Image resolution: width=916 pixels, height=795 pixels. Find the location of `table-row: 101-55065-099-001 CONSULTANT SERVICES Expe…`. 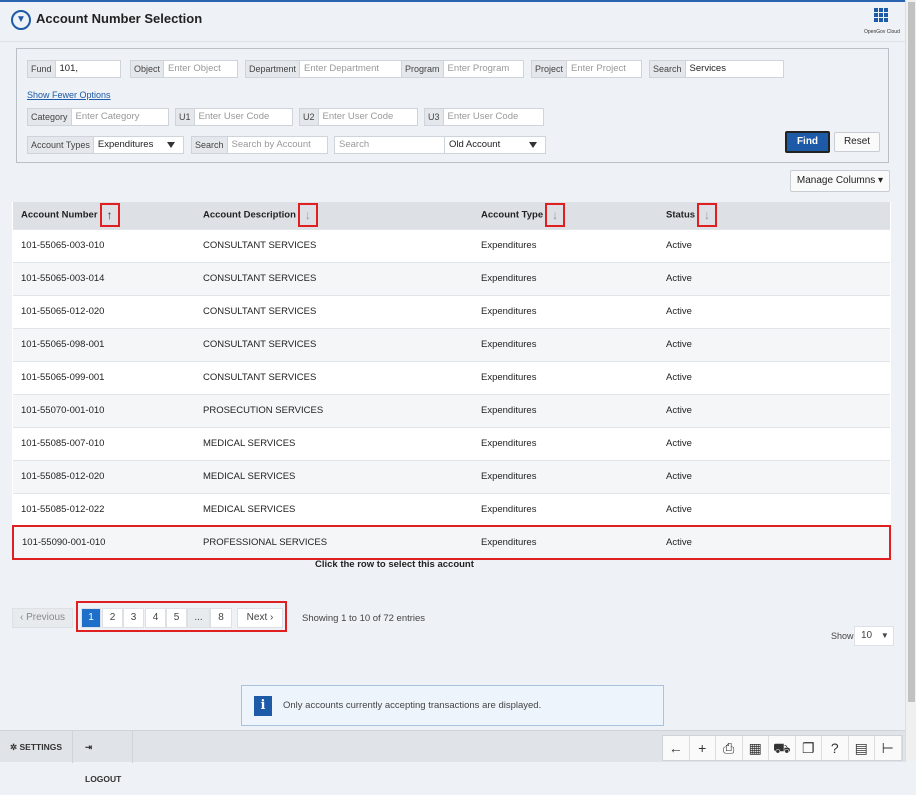

table-row: 101-55065-099-001 CONSULTANT SERVICES Expe… is located at coordinates (451, 377).